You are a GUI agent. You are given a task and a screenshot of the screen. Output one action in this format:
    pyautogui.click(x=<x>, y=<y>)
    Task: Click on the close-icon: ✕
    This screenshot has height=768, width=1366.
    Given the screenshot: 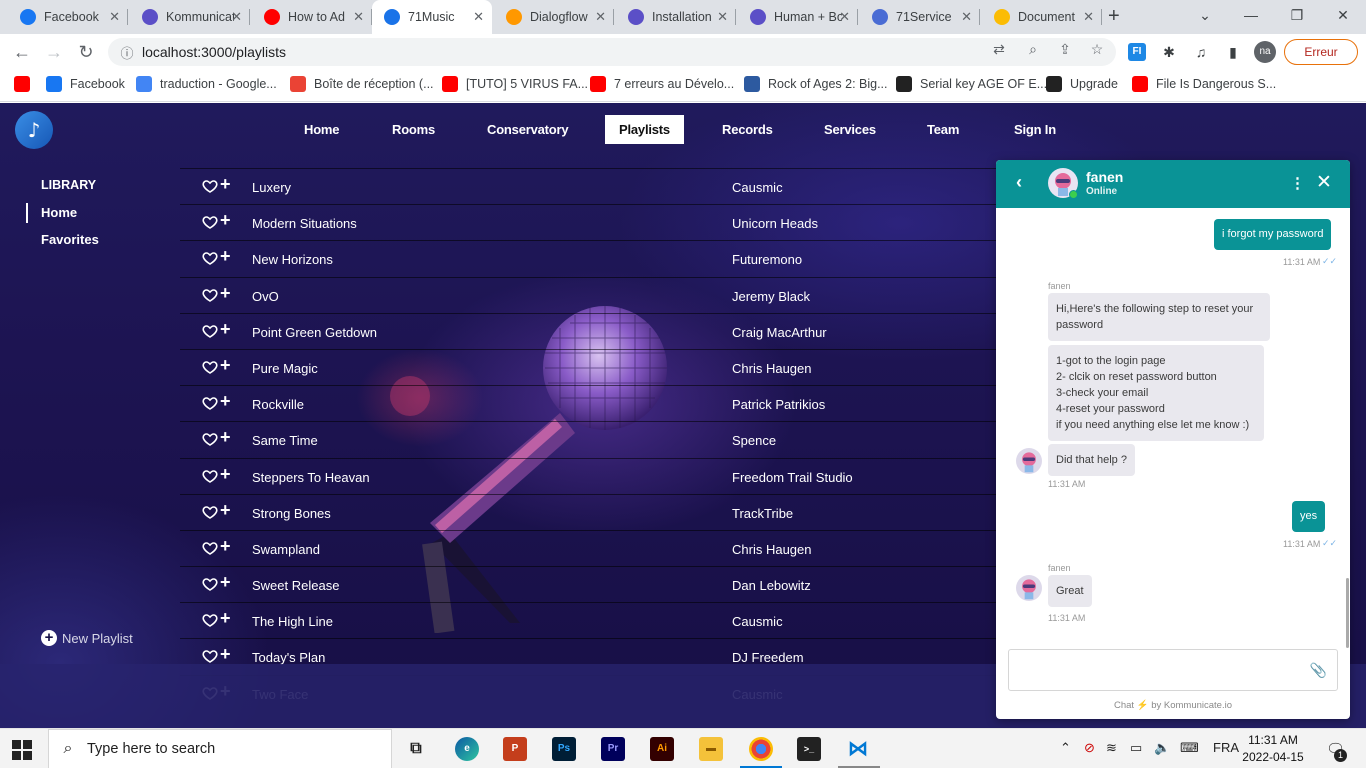 What is the action you would take?
    pyautogui.click(x=1324, y=182)
    